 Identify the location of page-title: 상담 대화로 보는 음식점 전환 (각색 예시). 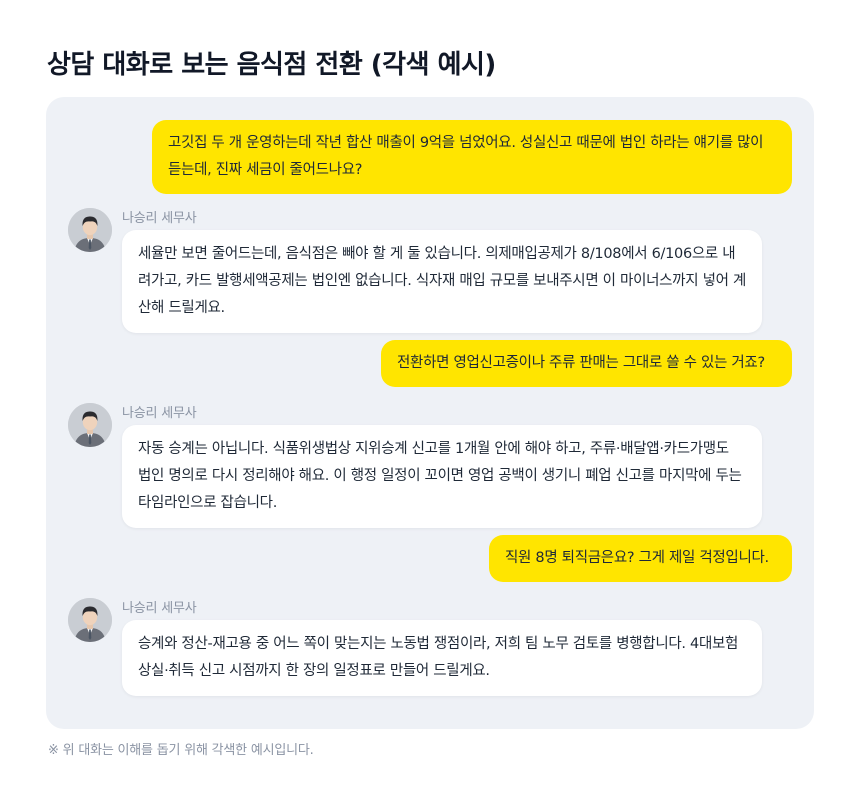
(271, 65).